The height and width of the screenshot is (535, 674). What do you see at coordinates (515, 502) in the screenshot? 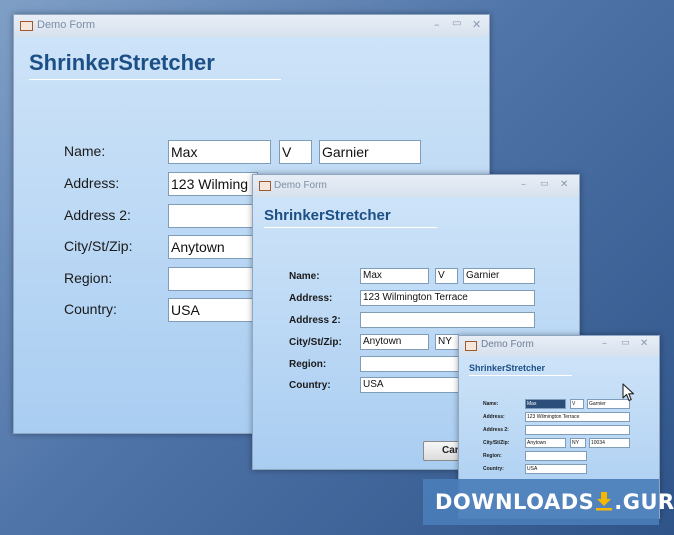
I see `watermark-left-text: DOWNLOADS` at bounding box center [515, 502].